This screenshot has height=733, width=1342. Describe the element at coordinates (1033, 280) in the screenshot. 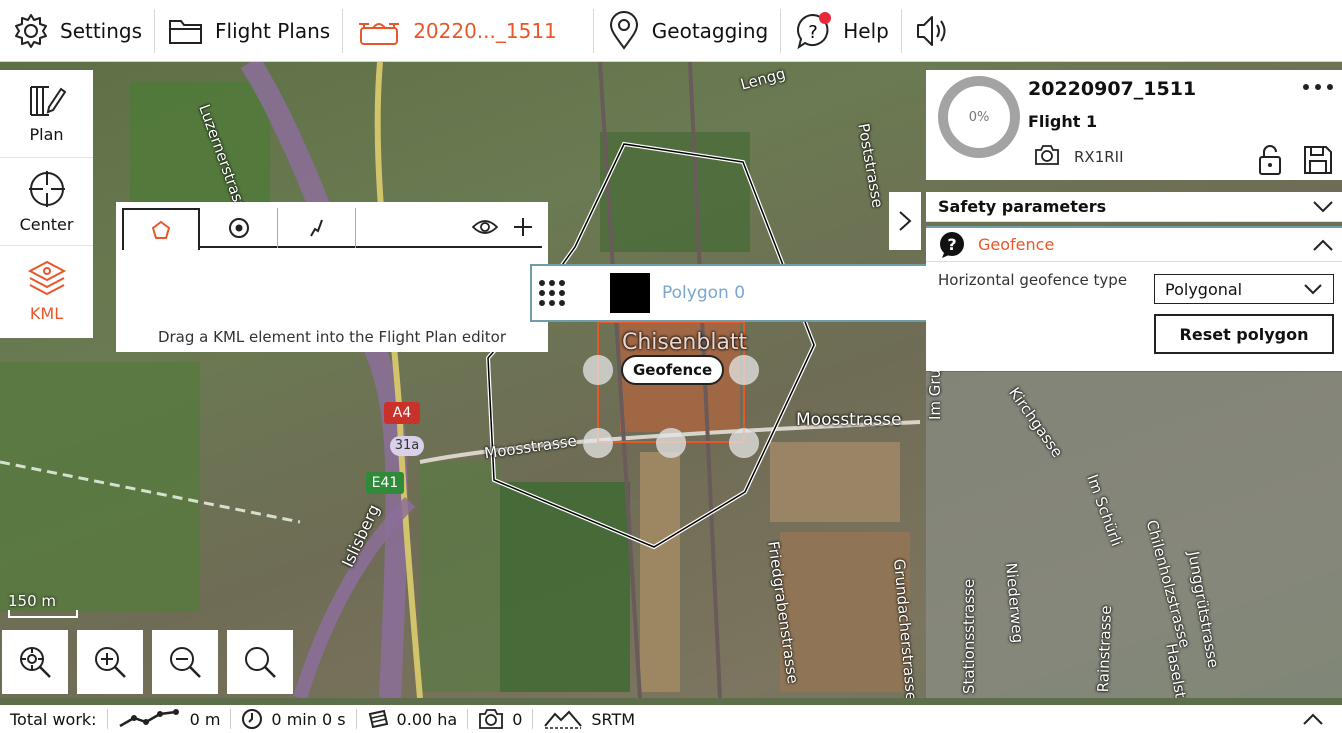

I see `horizontal-geofence-label: Horizontal geofence type` at that location.